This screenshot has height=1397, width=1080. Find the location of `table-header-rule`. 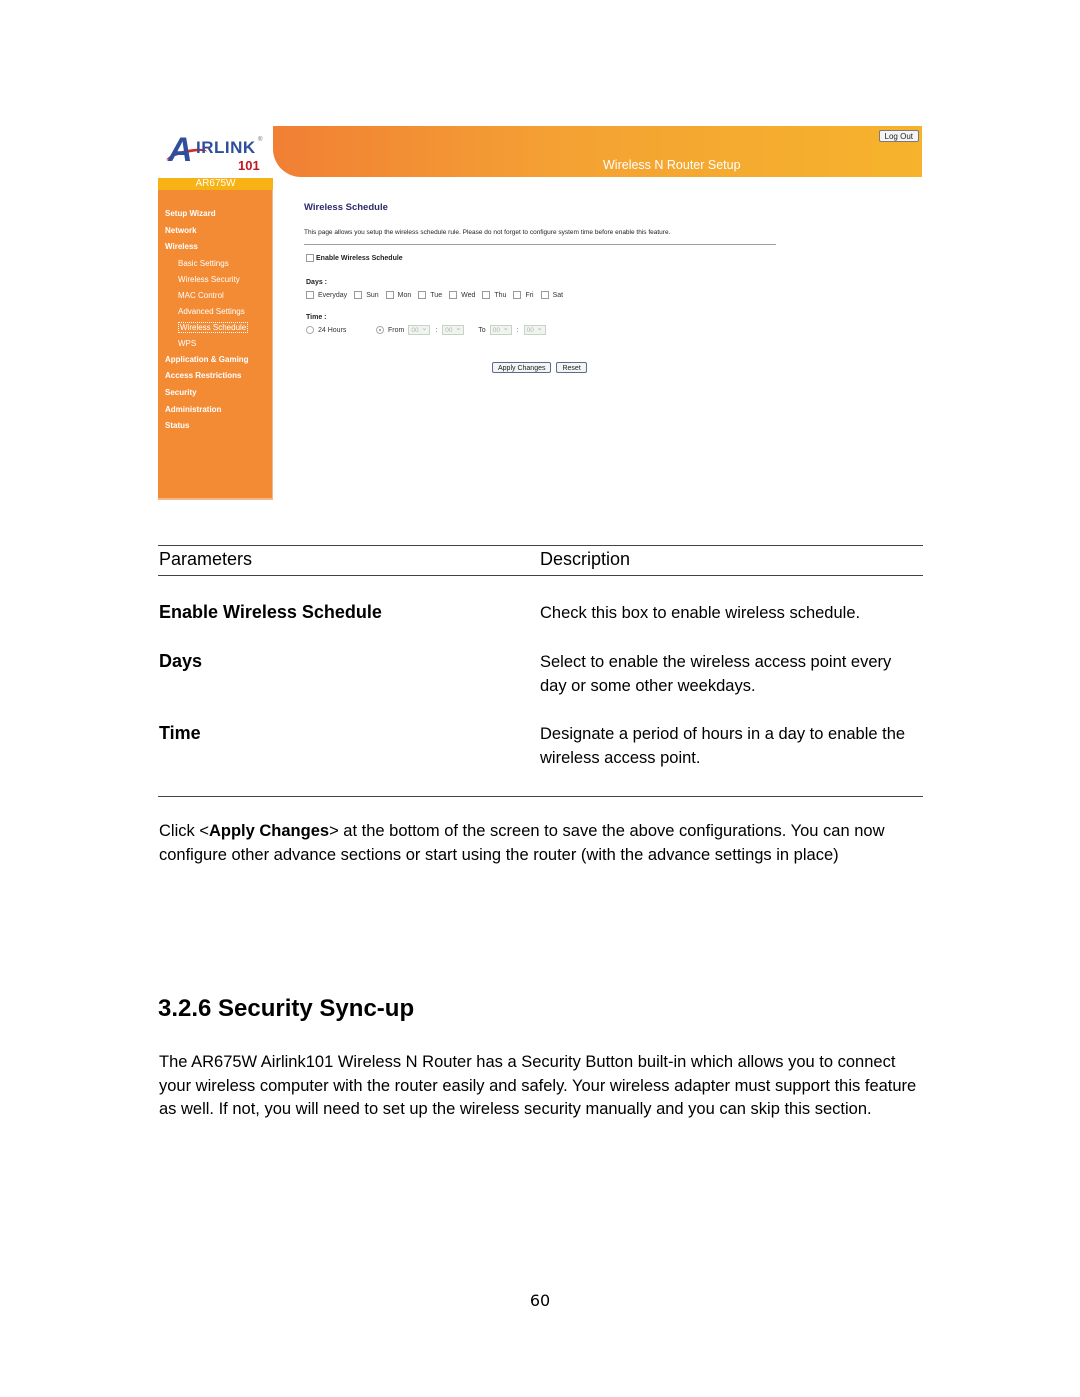

table-header-rule is located at coordinates (540, 575).